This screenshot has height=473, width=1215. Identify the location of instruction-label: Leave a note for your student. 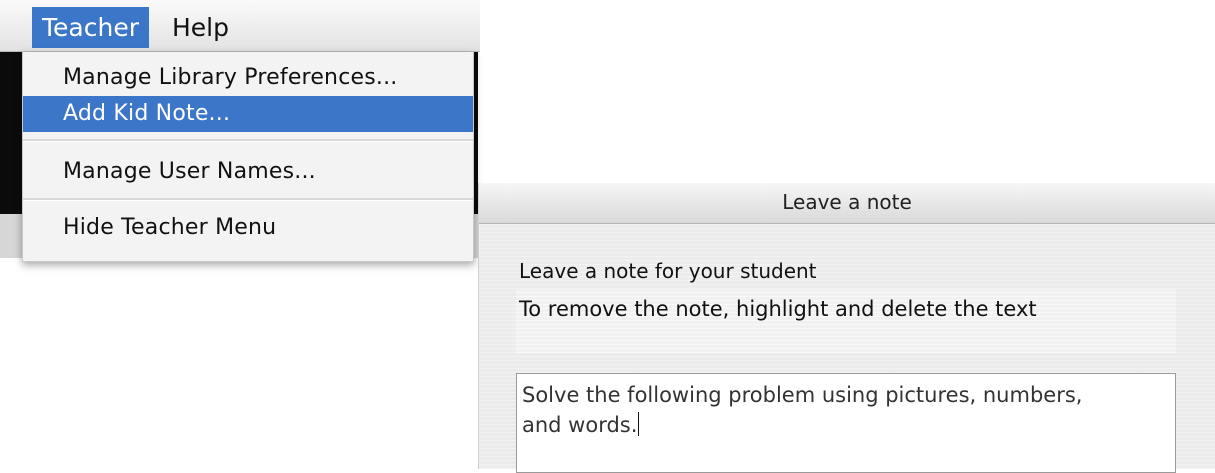
(668, 271).